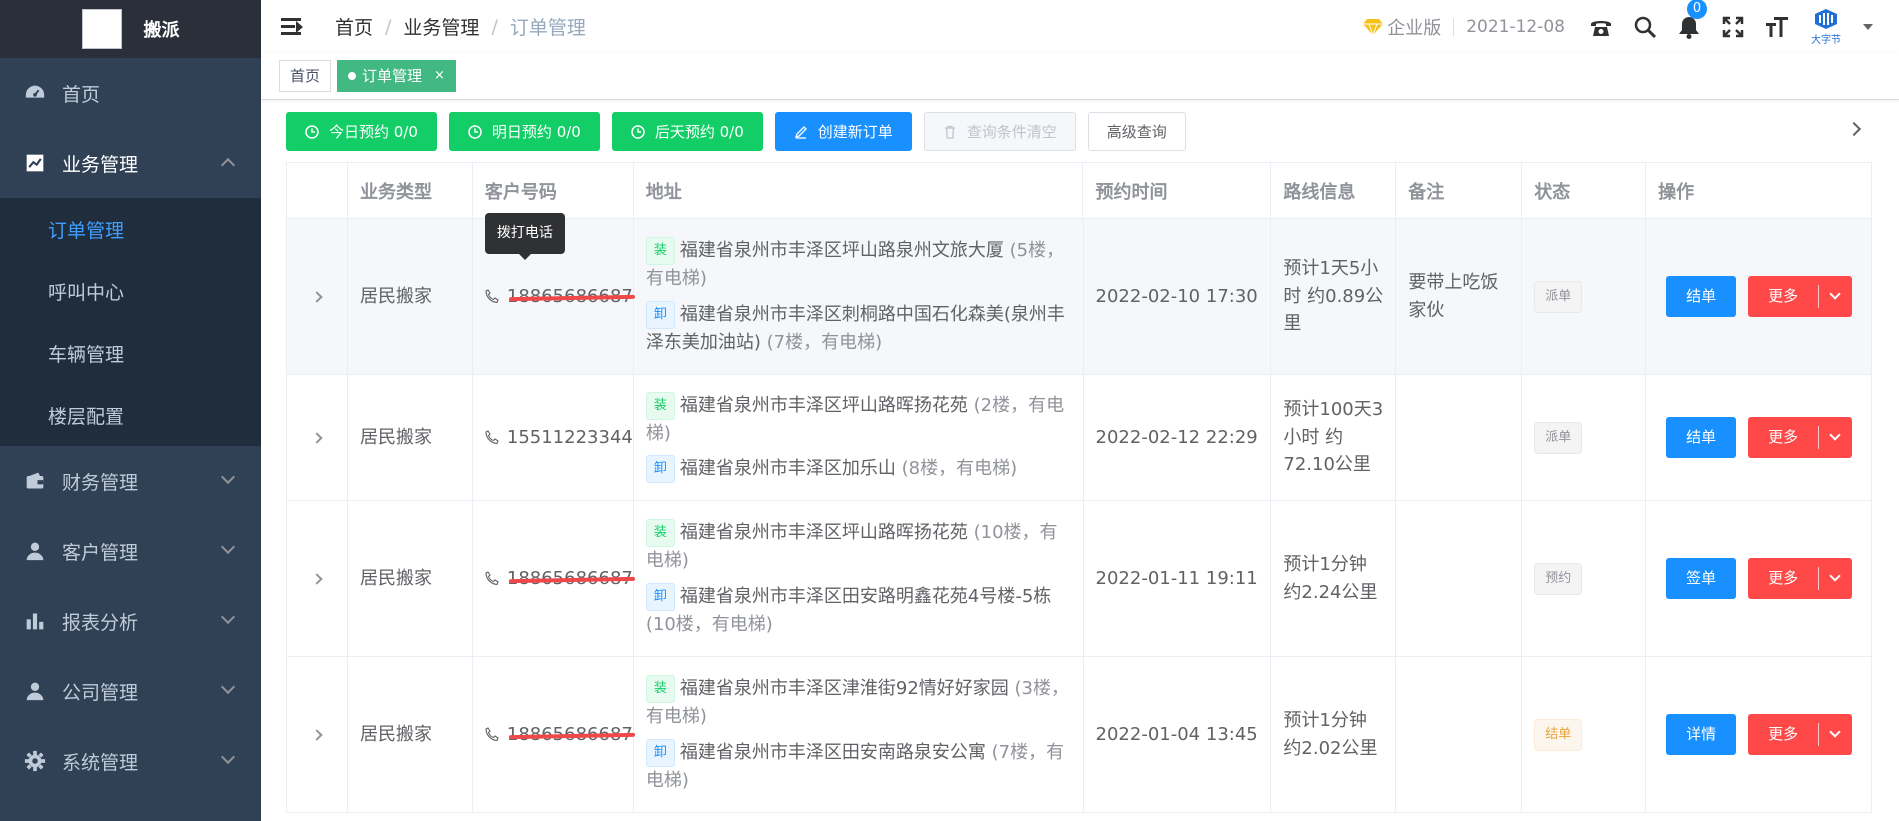 The image size is (1899, 821). I want to click on create-order-button: 创建新订单, so click(843, 131).